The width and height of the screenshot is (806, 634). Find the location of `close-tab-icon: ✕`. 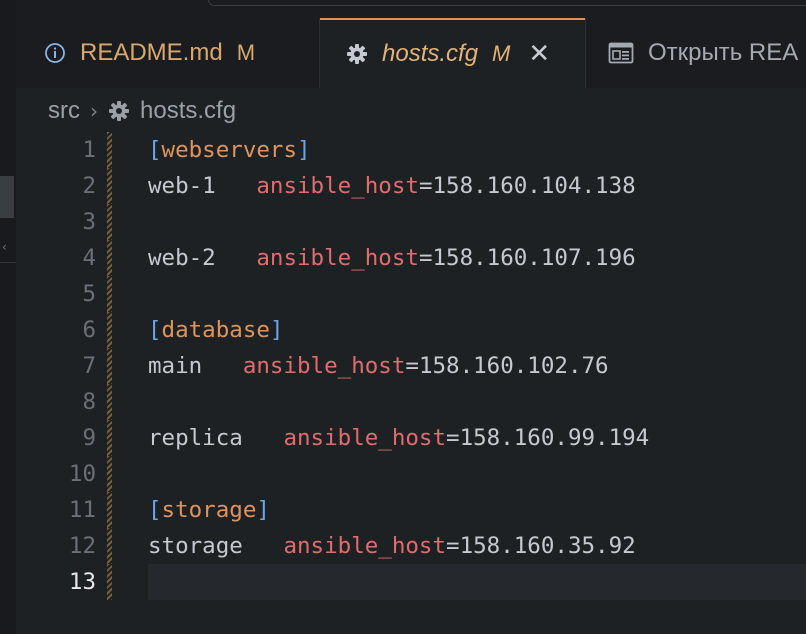

close-tab-icon: ✕ is located at coordinates (539, 54).